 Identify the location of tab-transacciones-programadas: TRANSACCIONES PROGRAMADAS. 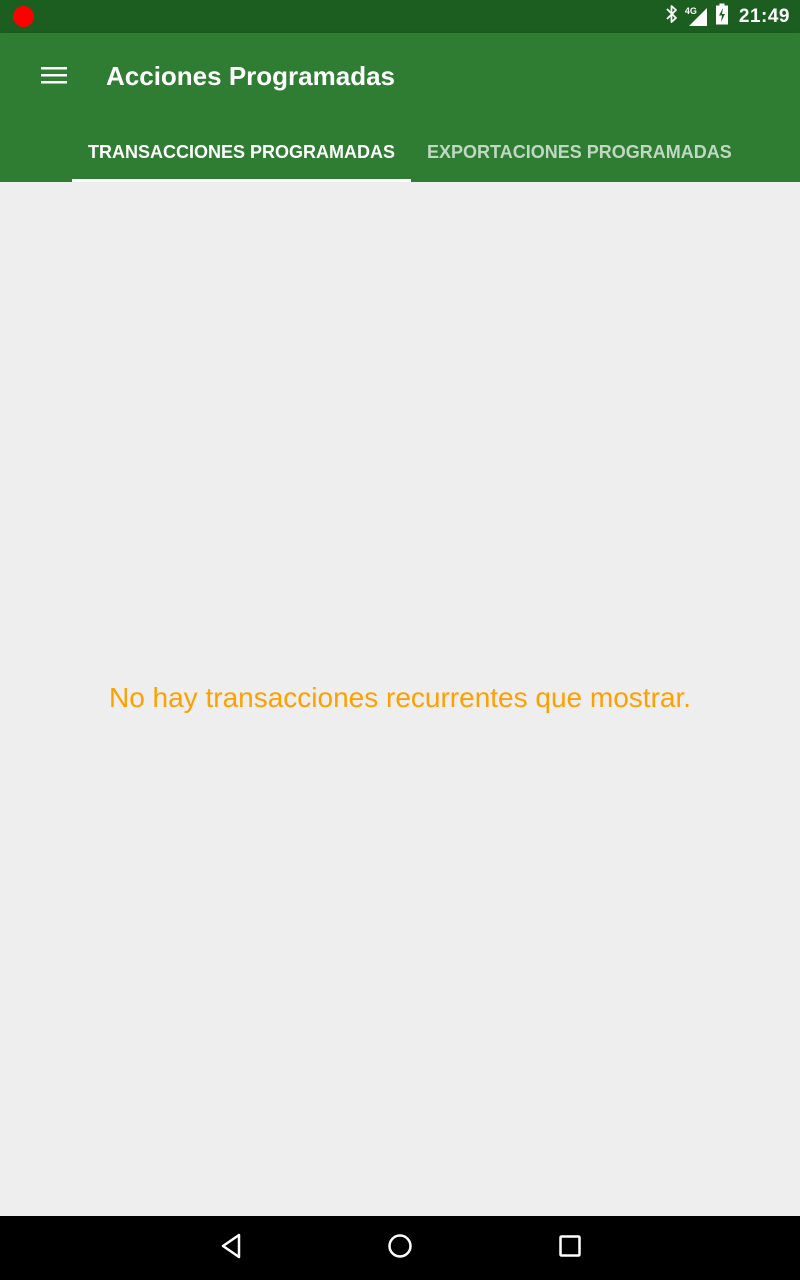
(242, 152).